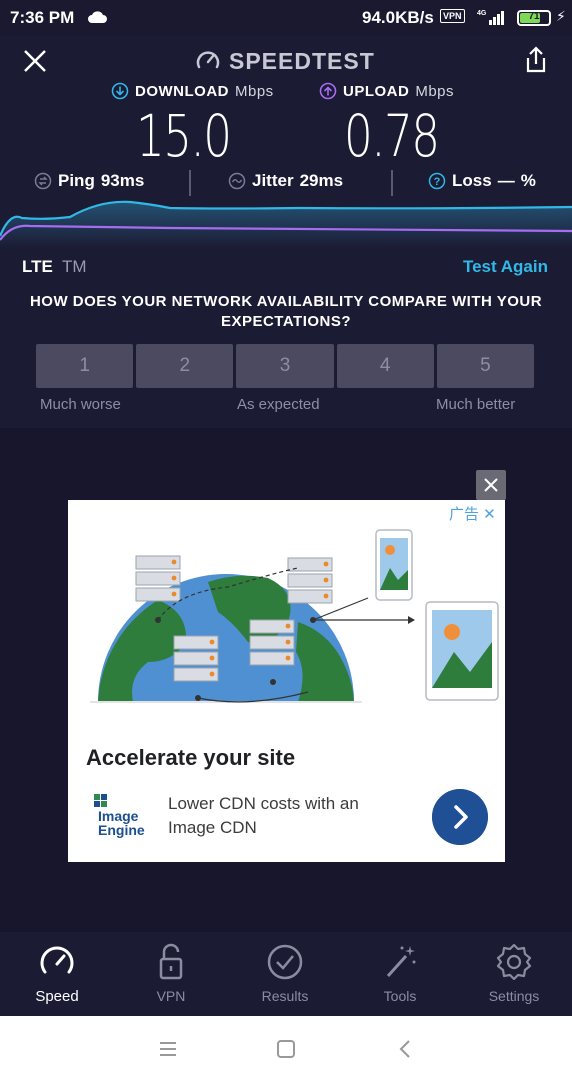  What do you see at coordinates (485, 366) in the screenshot?
I see `rating-option-5: 5` at bounding box center [485, 366].